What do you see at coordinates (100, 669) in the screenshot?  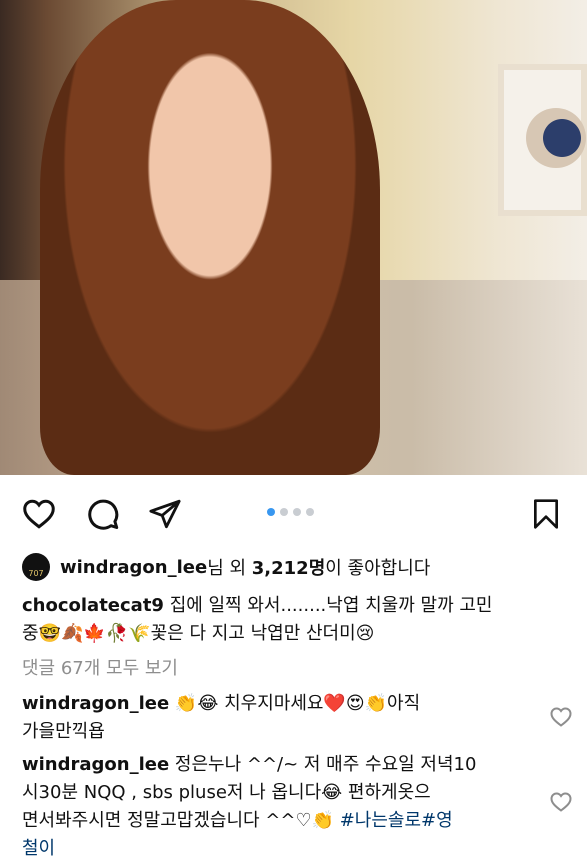 I see `view-all-comments-link: 댓글 67개 모두 보기` at bounding box center [100, 669].